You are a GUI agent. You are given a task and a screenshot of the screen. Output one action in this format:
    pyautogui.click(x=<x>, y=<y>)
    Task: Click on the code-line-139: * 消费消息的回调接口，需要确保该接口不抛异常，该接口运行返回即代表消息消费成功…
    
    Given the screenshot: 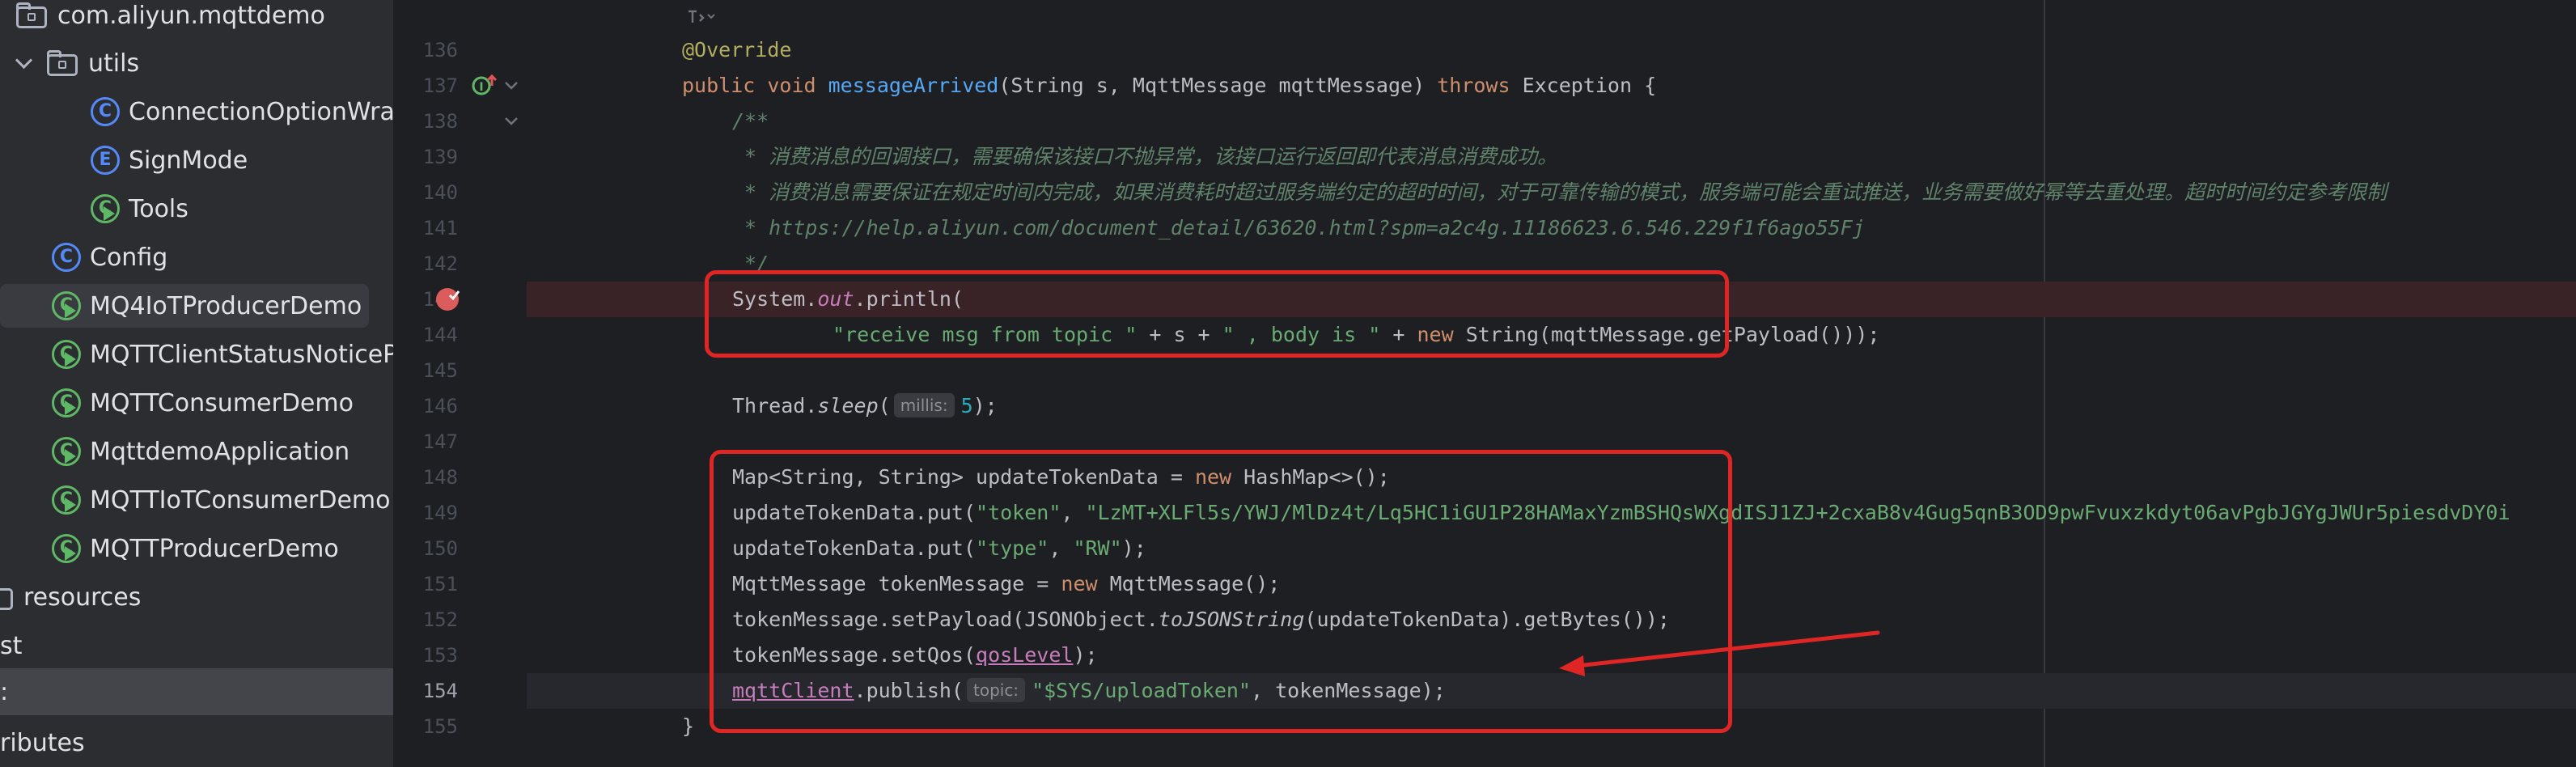 What is the action you would take?
    pyautogui.click(x=1551, y=157)
    